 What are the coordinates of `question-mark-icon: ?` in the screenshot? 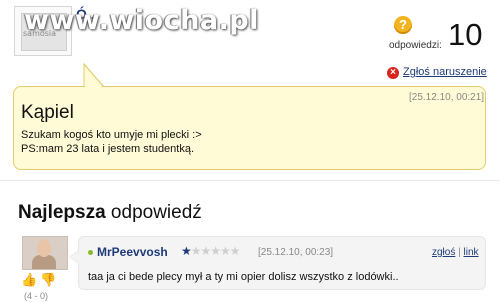 It's located at (403, 25).